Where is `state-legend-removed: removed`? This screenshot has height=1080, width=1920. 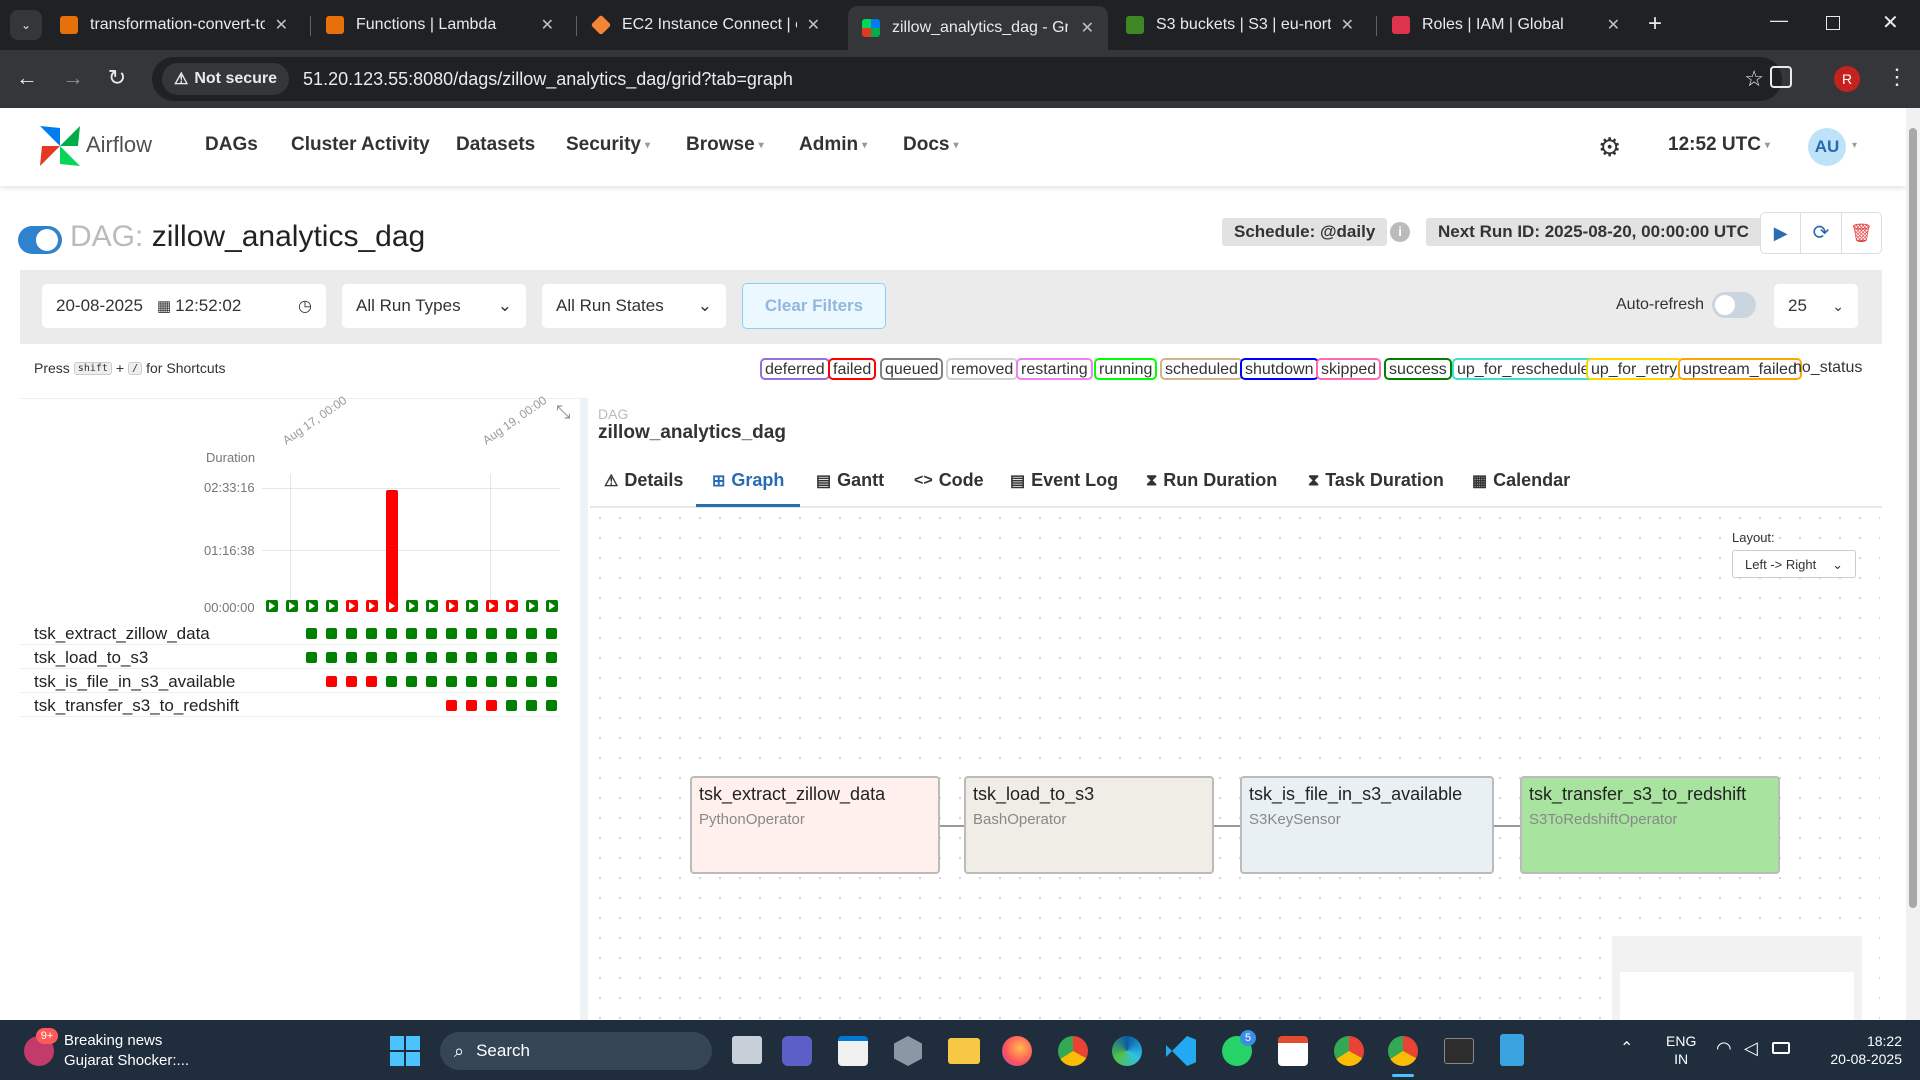 state-legend-removed: removed is located at coordinates (982, 369).